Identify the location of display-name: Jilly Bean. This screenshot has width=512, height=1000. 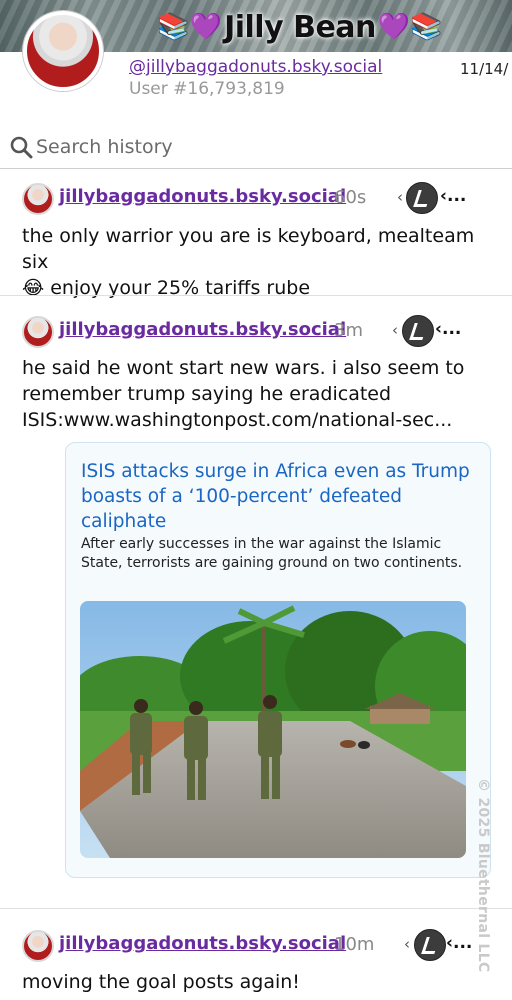
(300, 27).